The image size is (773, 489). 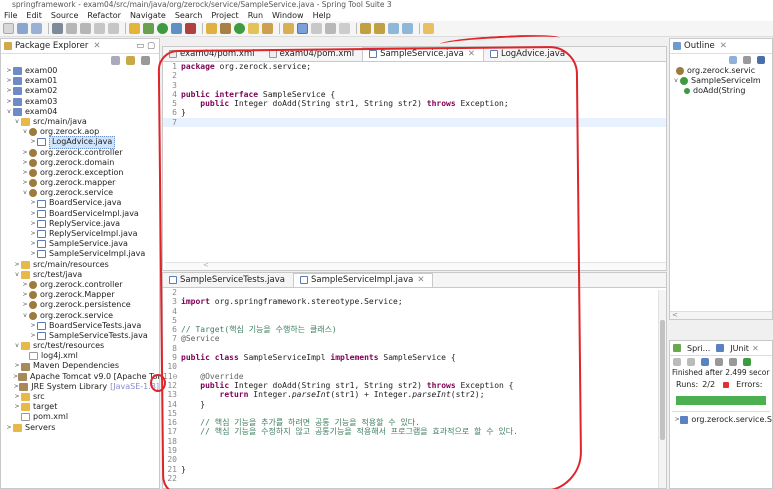 I want to click on menu-item-run: Run, so click(x=255, y=15).